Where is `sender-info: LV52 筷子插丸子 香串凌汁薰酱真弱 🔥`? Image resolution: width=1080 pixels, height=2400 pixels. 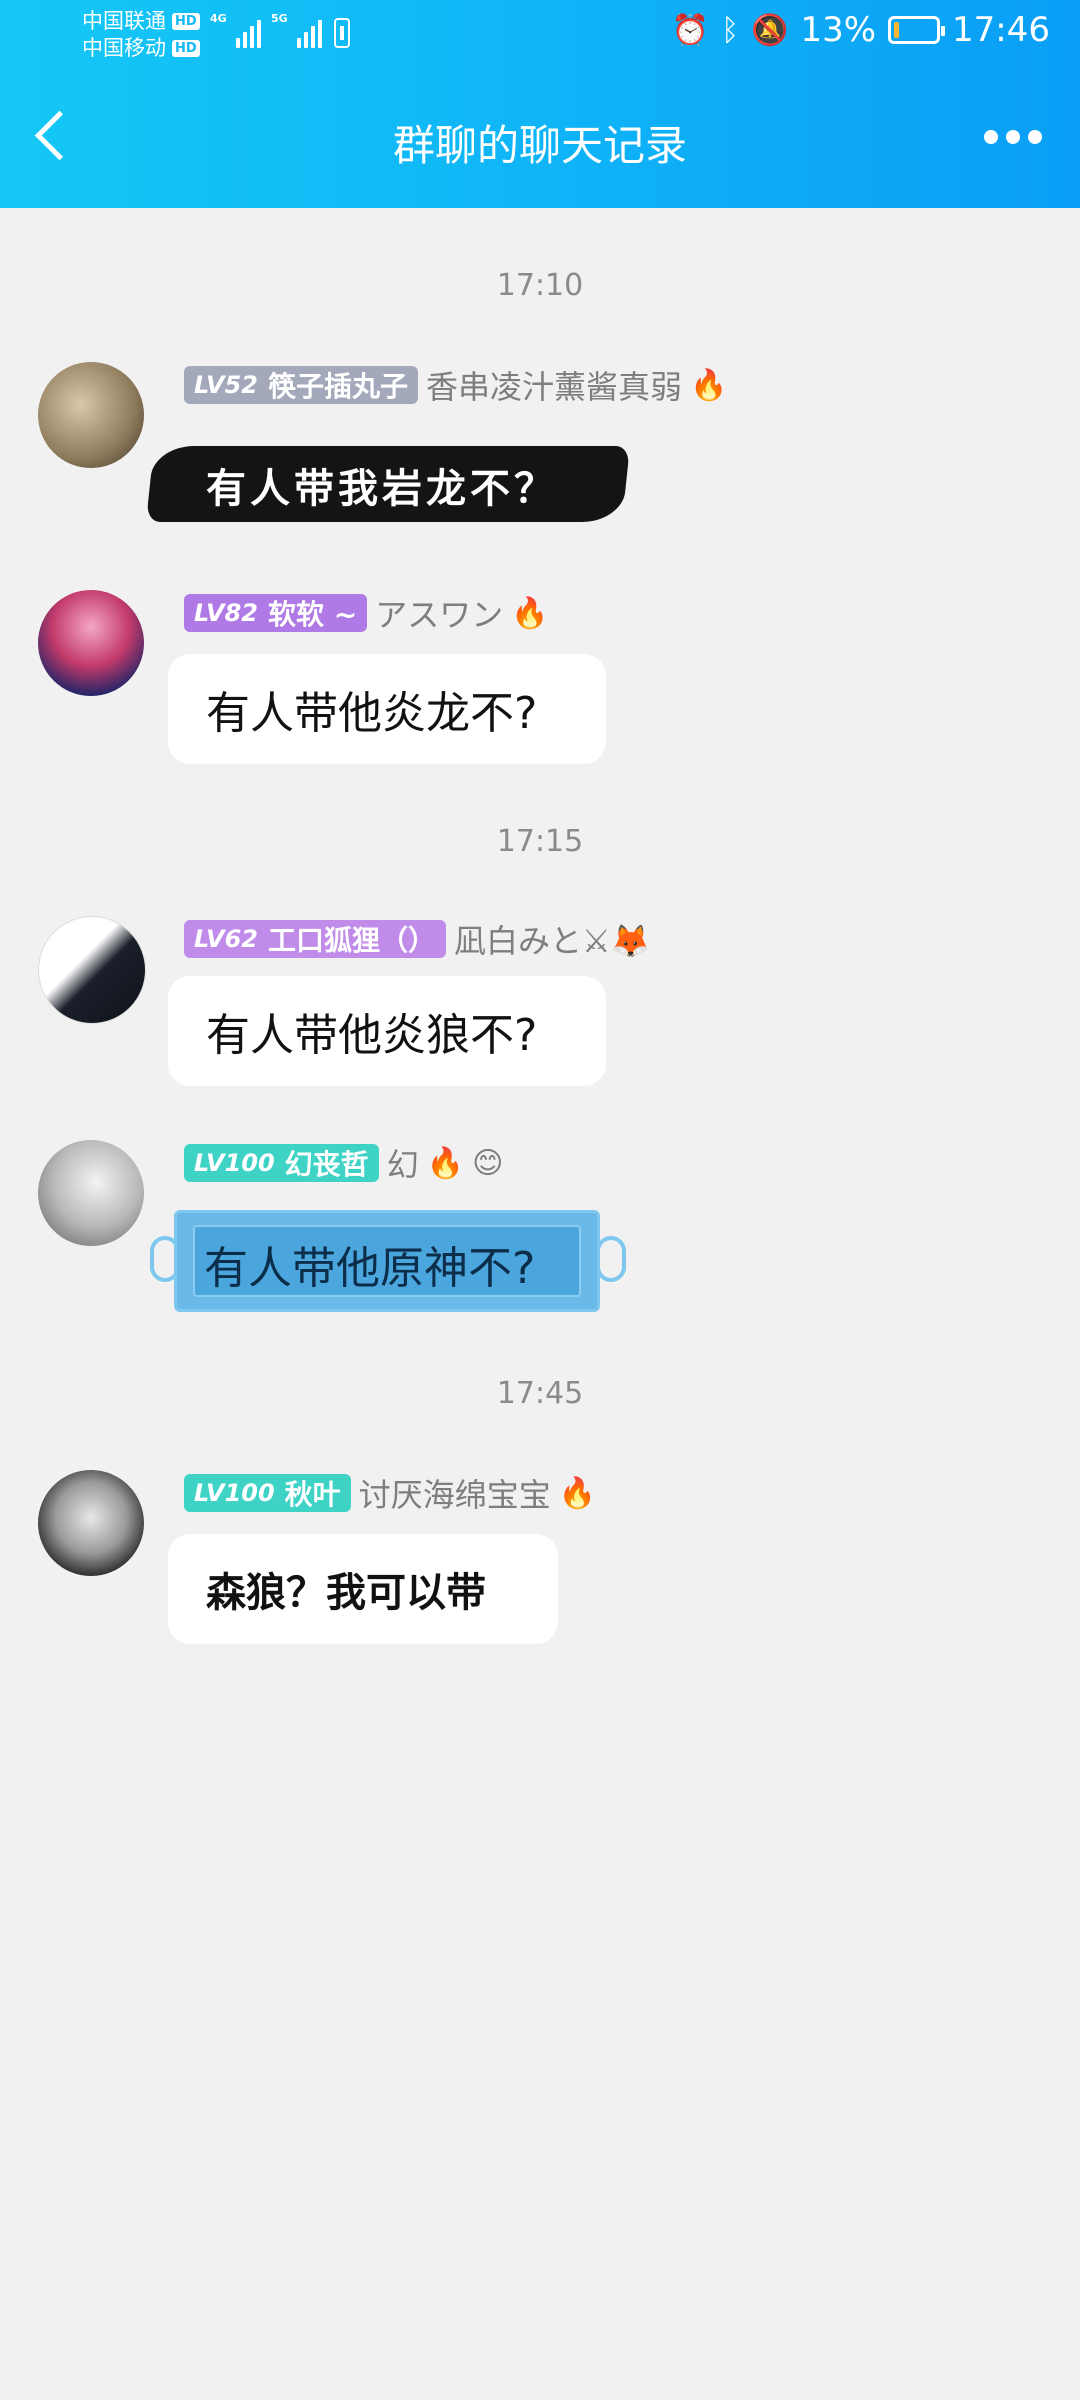
sender-info: LV52 筷子插丸子 香串凌汁薰酱真弱 🔥 is located at coordinates (455, 385).